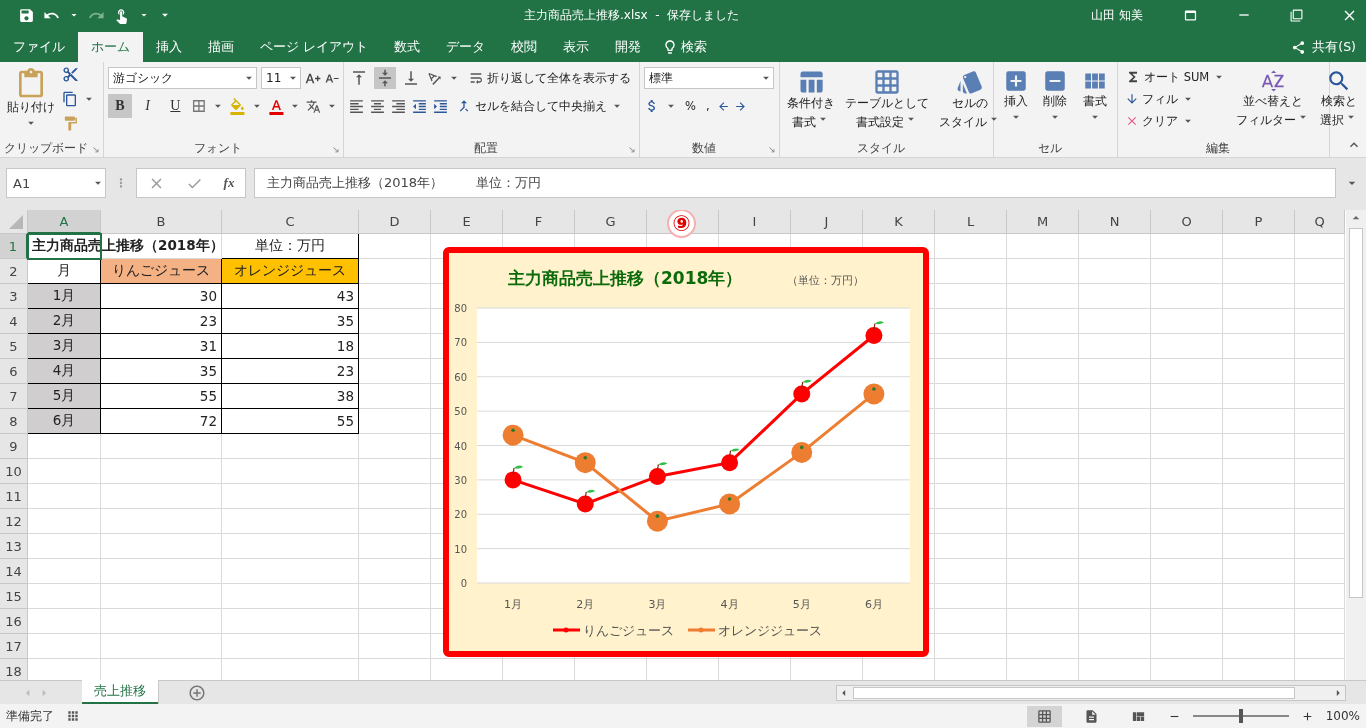 This screenshot has height=728, width=1366. I want to click on column-header: G, so click(611, 222).